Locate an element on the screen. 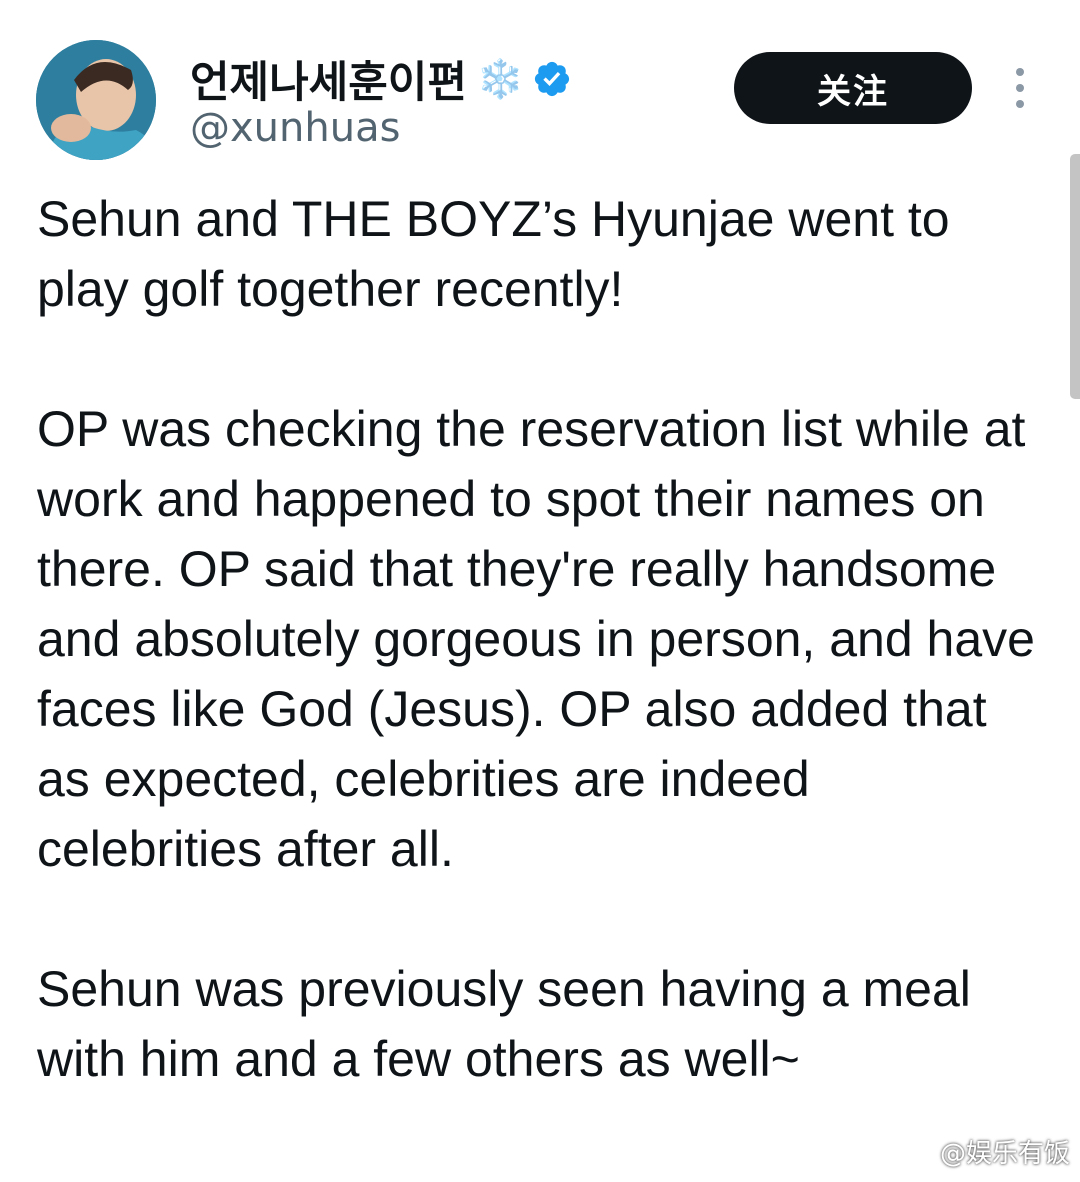  display-name: 언제나세훈이편 is located at coordinates (328, 79).